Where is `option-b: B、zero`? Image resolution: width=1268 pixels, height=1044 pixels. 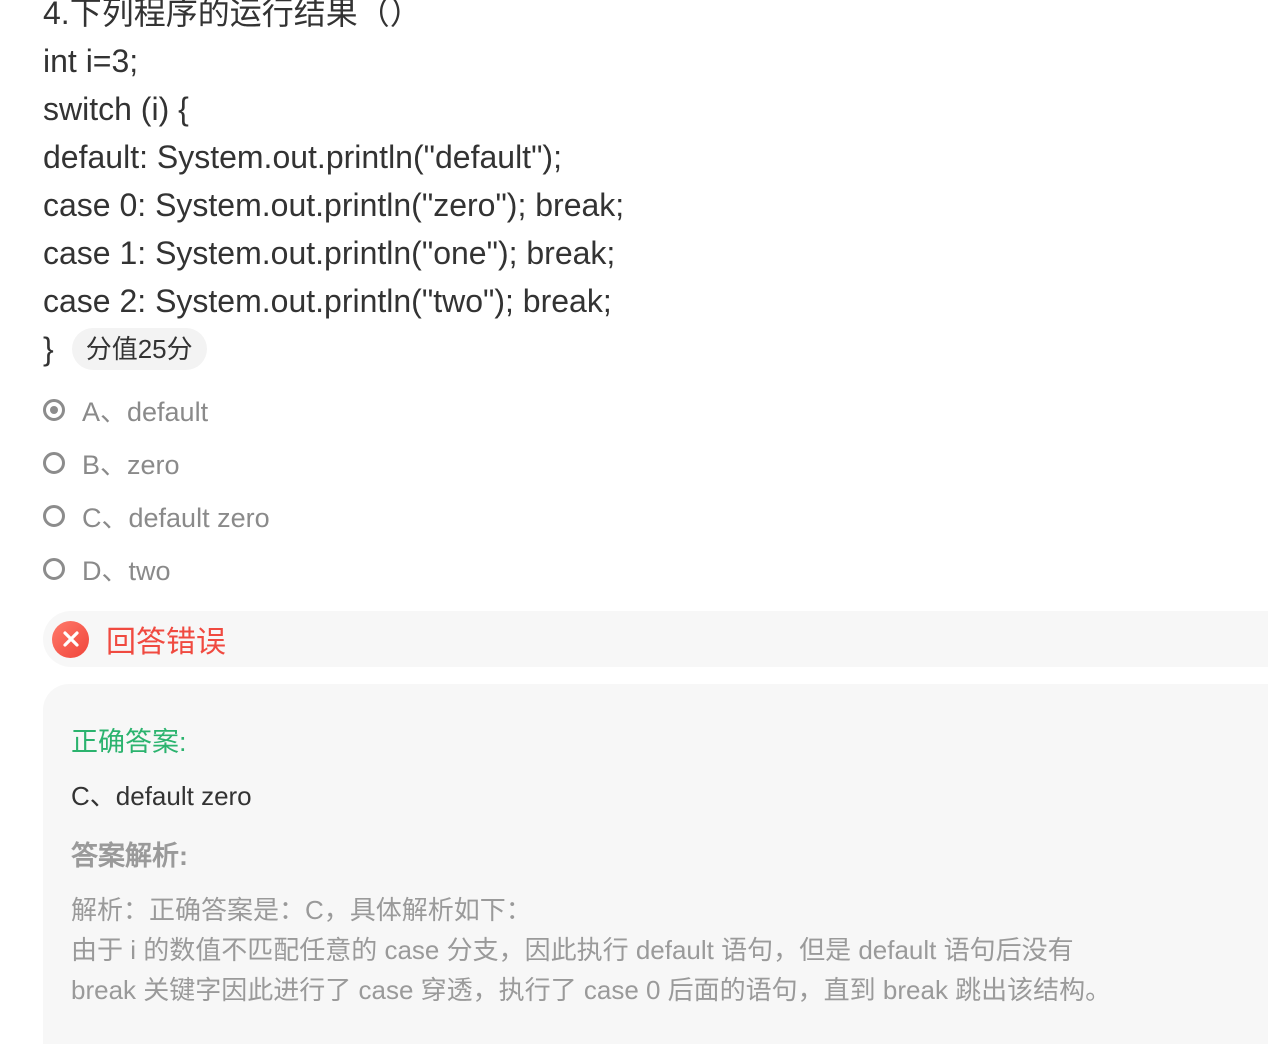 option-b: B、zero is located at coordinates (156, 462).